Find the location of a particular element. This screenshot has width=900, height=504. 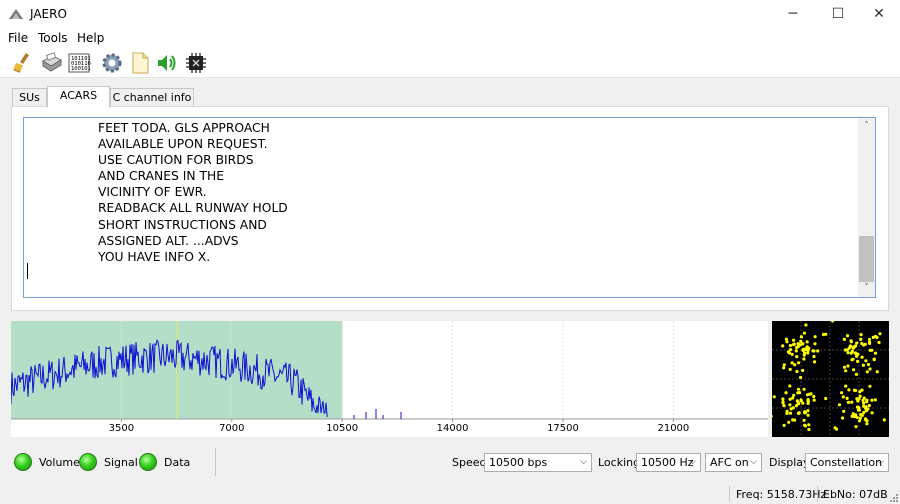

tab-sus: SUs is located at coordinates (29, 97).